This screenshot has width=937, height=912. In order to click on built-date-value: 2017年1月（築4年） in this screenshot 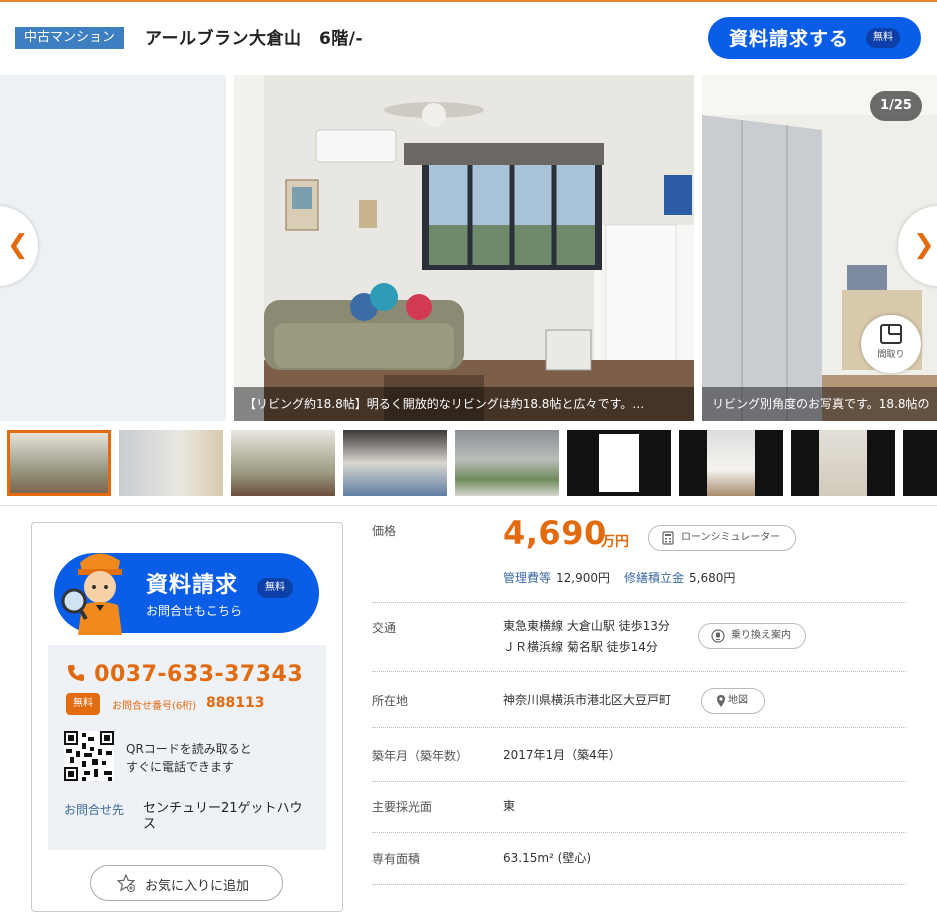, I will do `click(562, 755)`.